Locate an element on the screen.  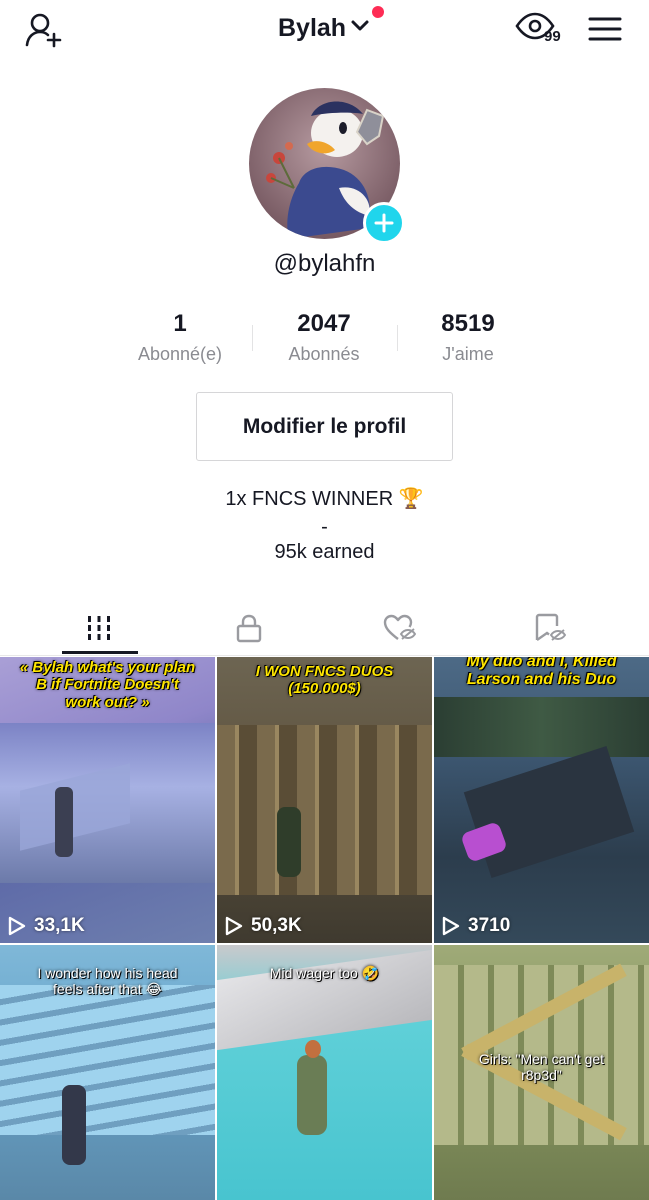
lock-icon is located at coordinates (249, 628).